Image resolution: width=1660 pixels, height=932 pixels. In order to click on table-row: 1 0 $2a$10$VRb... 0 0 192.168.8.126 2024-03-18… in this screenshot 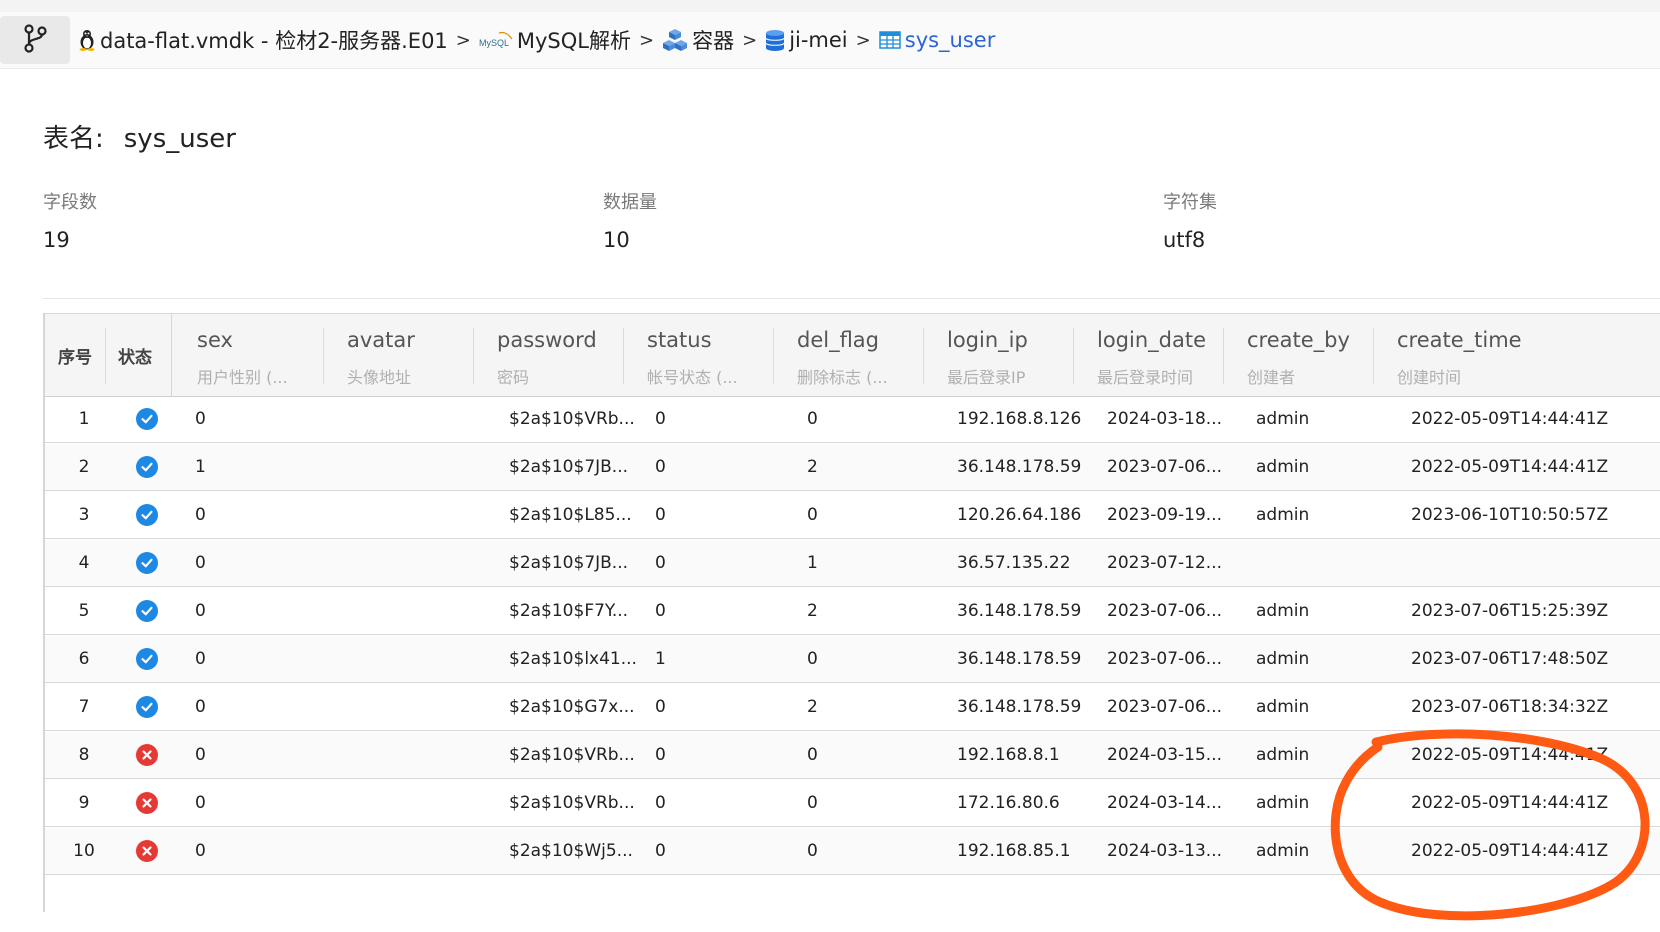, I will do `click(852, 419)`.